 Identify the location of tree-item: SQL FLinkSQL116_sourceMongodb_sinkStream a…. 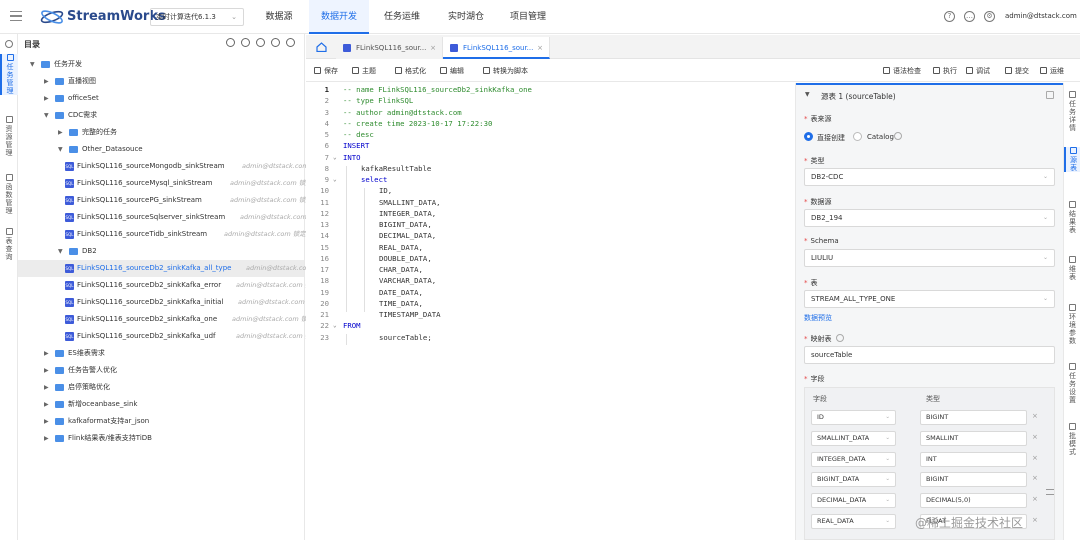
(166, 166).